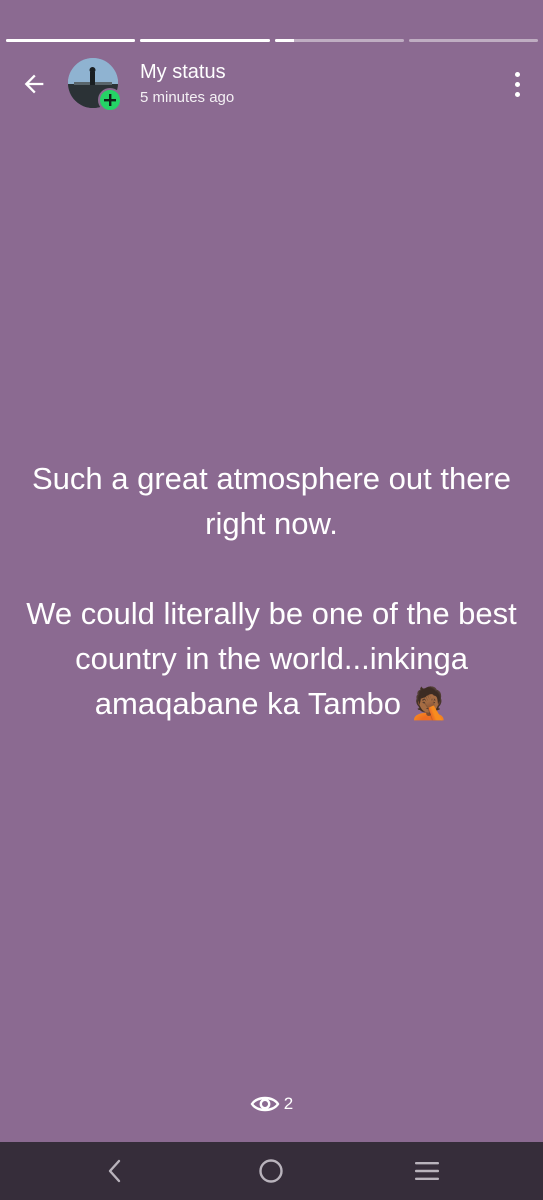 The image size is (543, 1200). What do you see at coordinates (272, 40) in the screenshot?
I see `status-progress` at bounding box center [272, 40].